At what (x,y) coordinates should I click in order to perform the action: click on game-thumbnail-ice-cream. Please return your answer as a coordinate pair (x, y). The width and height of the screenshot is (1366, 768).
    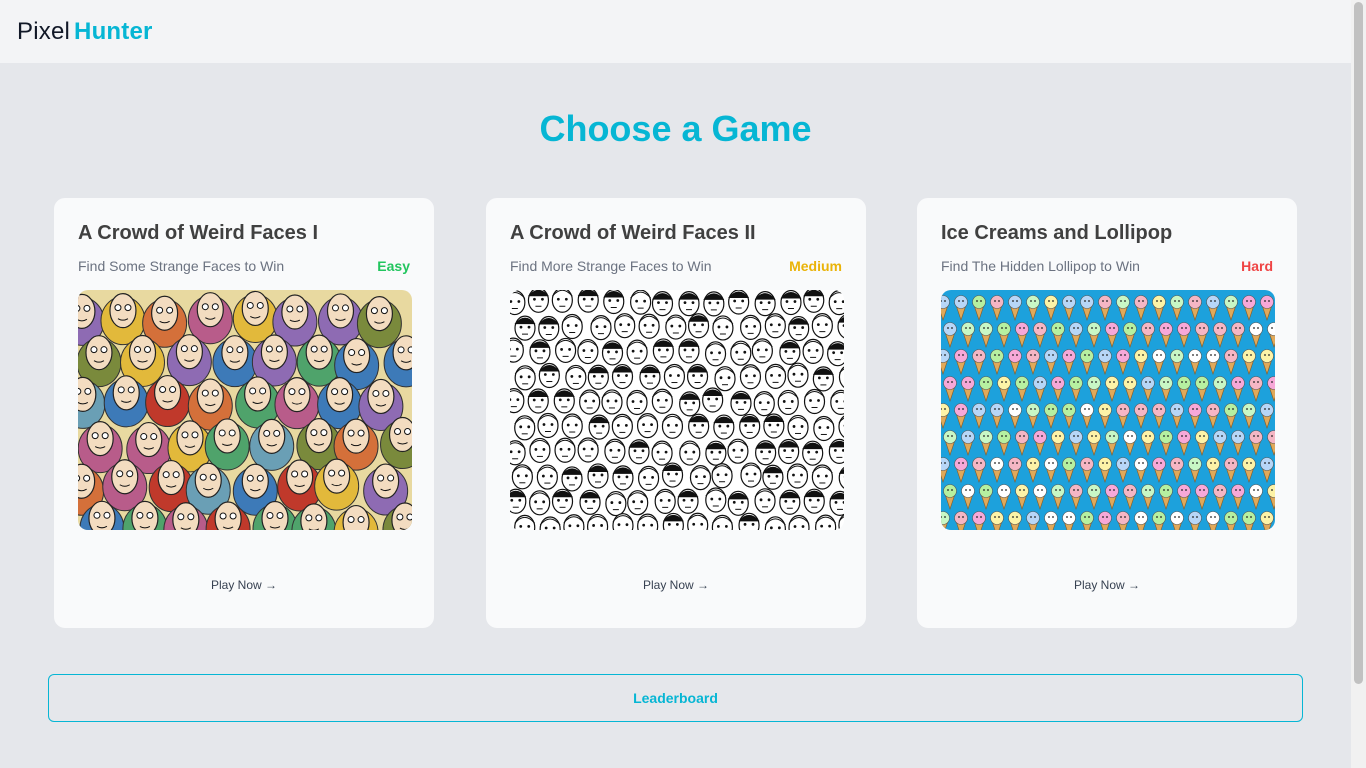
    Looking at the image, I should click on (1108, 410).